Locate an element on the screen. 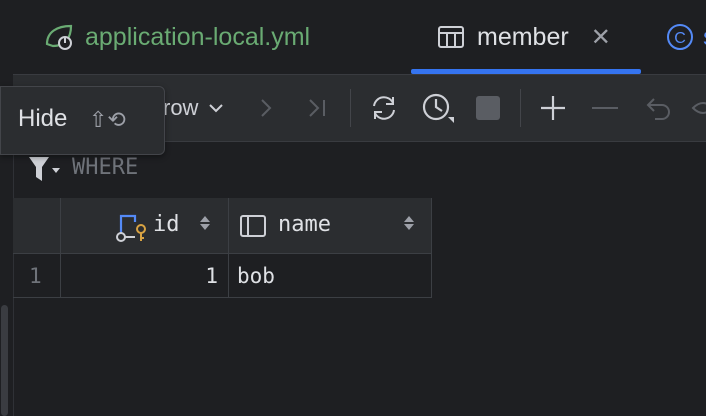 The width and height of the screenshot is (706, 416). table-cell-id: 1 is located at coordinates (145, 276).